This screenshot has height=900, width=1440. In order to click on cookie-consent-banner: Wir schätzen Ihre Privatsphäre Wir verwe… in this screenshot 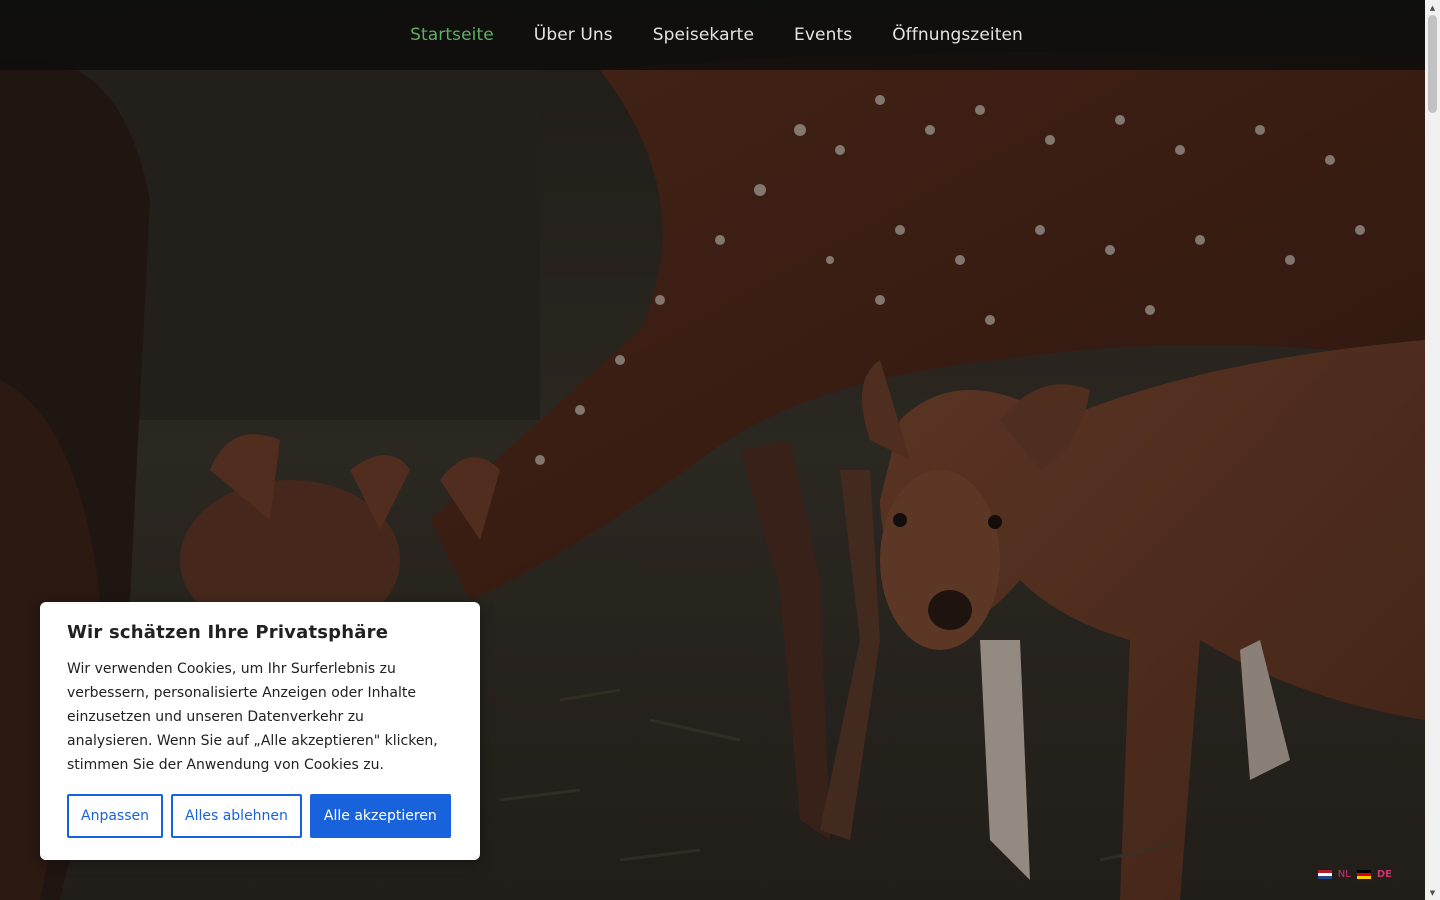, I will do `click(260, 731)`.